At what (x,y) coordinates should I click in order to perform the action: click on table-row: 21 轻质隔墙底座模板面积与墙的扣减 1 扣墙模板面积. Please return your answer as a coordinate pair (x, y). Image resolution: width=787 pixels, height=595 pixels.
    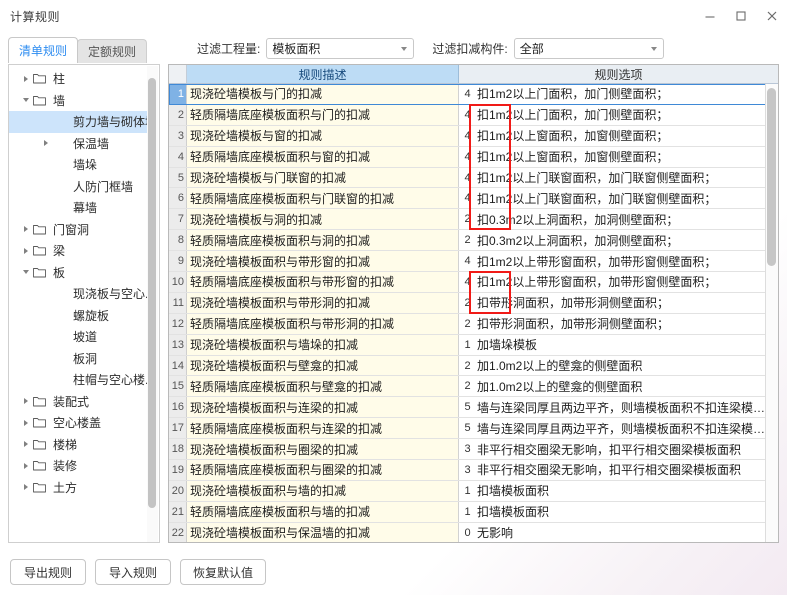
    Looking at the image, I should click on (473, 512).